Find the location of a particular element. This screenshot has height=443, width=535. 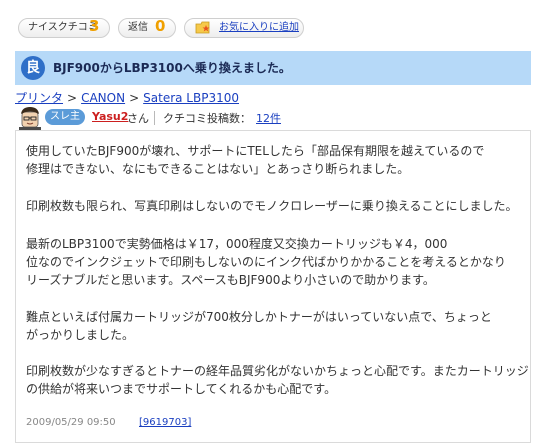

review-title-bar: 良 BJF900からLBP3100へ乗り換えました。 is located at coordinates (273, 68).